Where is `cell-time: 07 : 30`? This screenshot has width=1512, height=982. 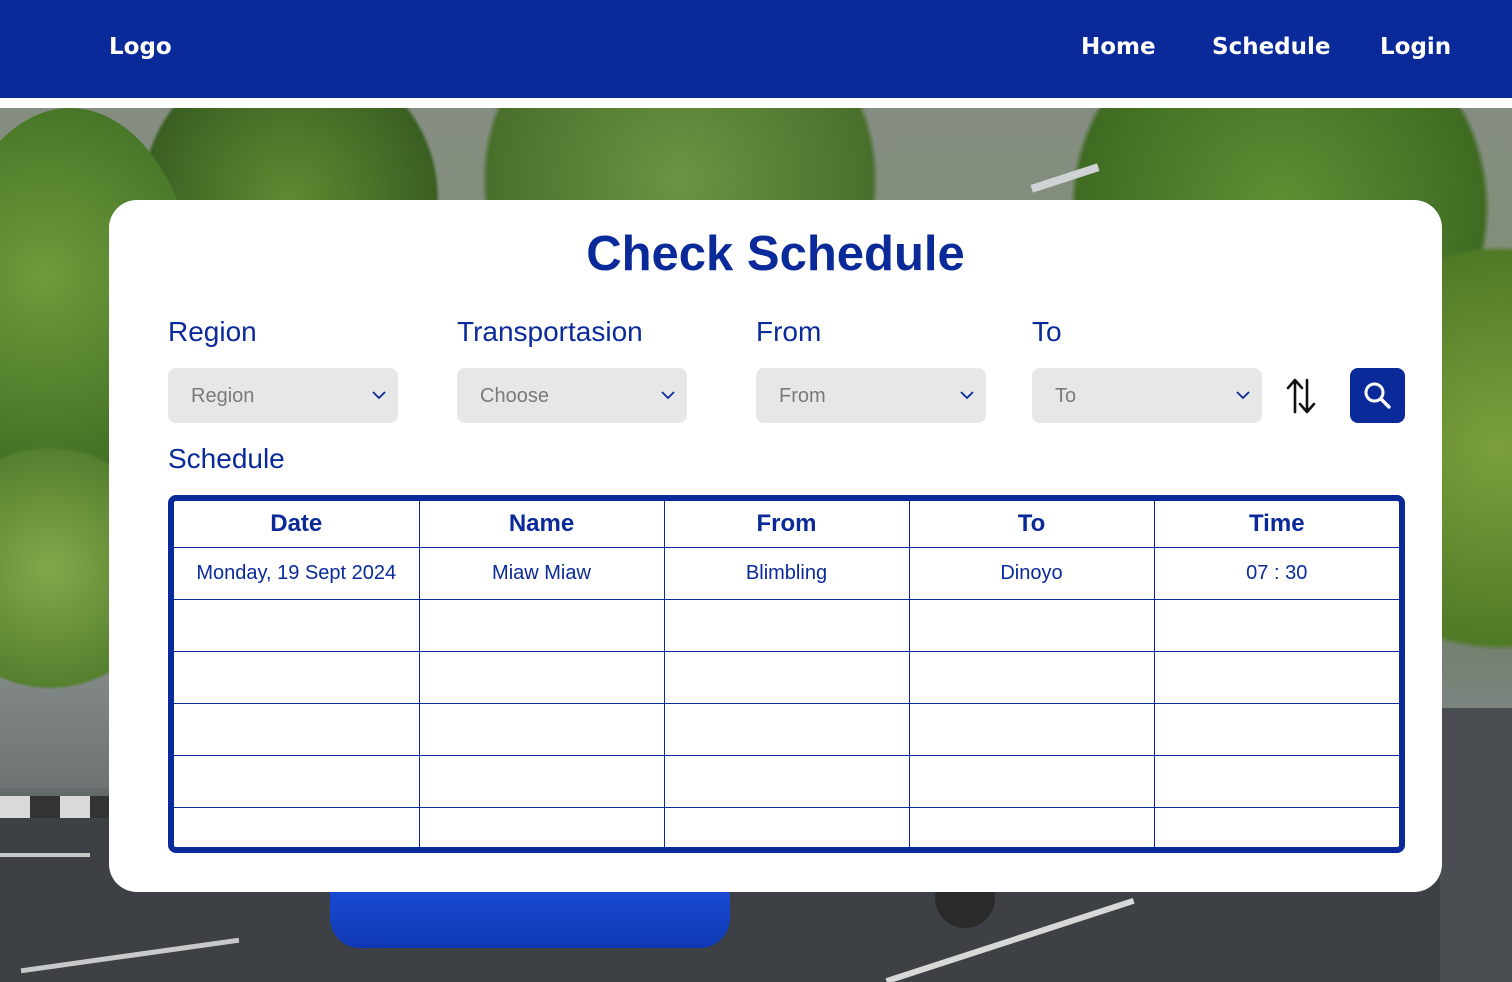
cell-time: 07 : 30 is located at coordinates (1276, 573).